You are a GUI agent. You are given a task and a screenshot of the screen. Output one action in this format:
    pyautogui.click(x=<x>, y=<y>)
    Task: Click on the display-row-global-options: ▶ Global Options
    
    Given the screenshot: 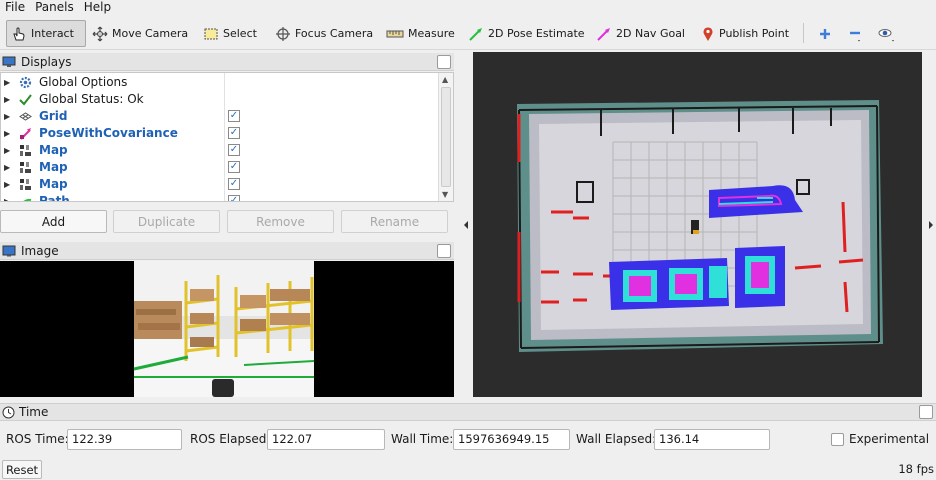 What is the action you would take?
    pyautogui.click(x=219, y=82)
    